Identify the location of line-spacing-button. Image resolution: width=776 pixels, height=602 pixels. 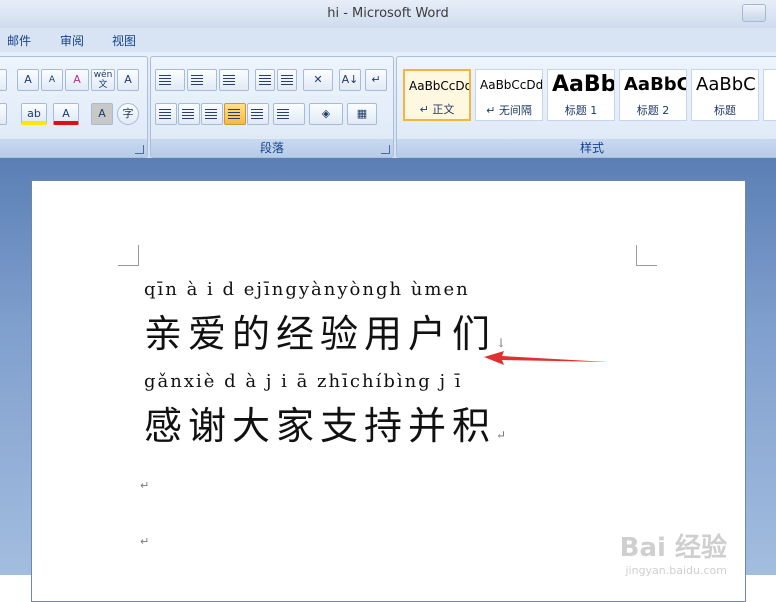
(289, 114).